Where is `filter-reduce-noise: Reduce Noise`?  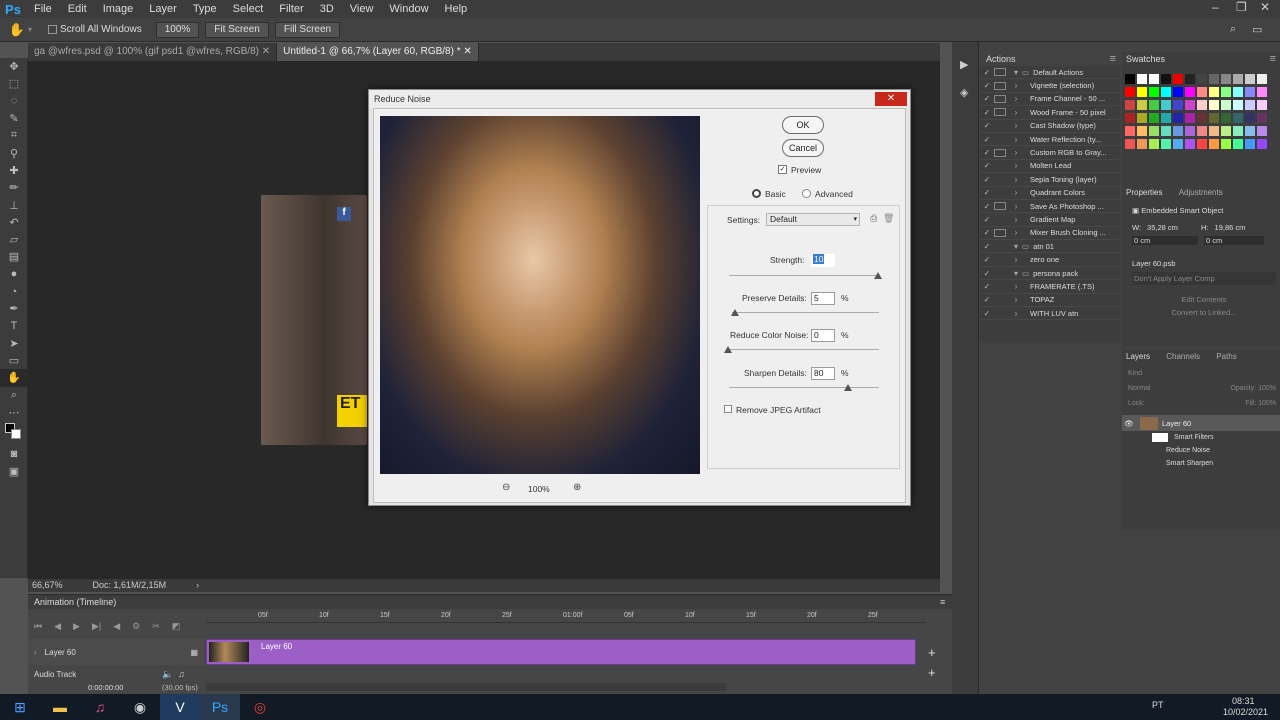 filter-reduce-noise: Reduce Noise is located at coordinates (1188, 450).